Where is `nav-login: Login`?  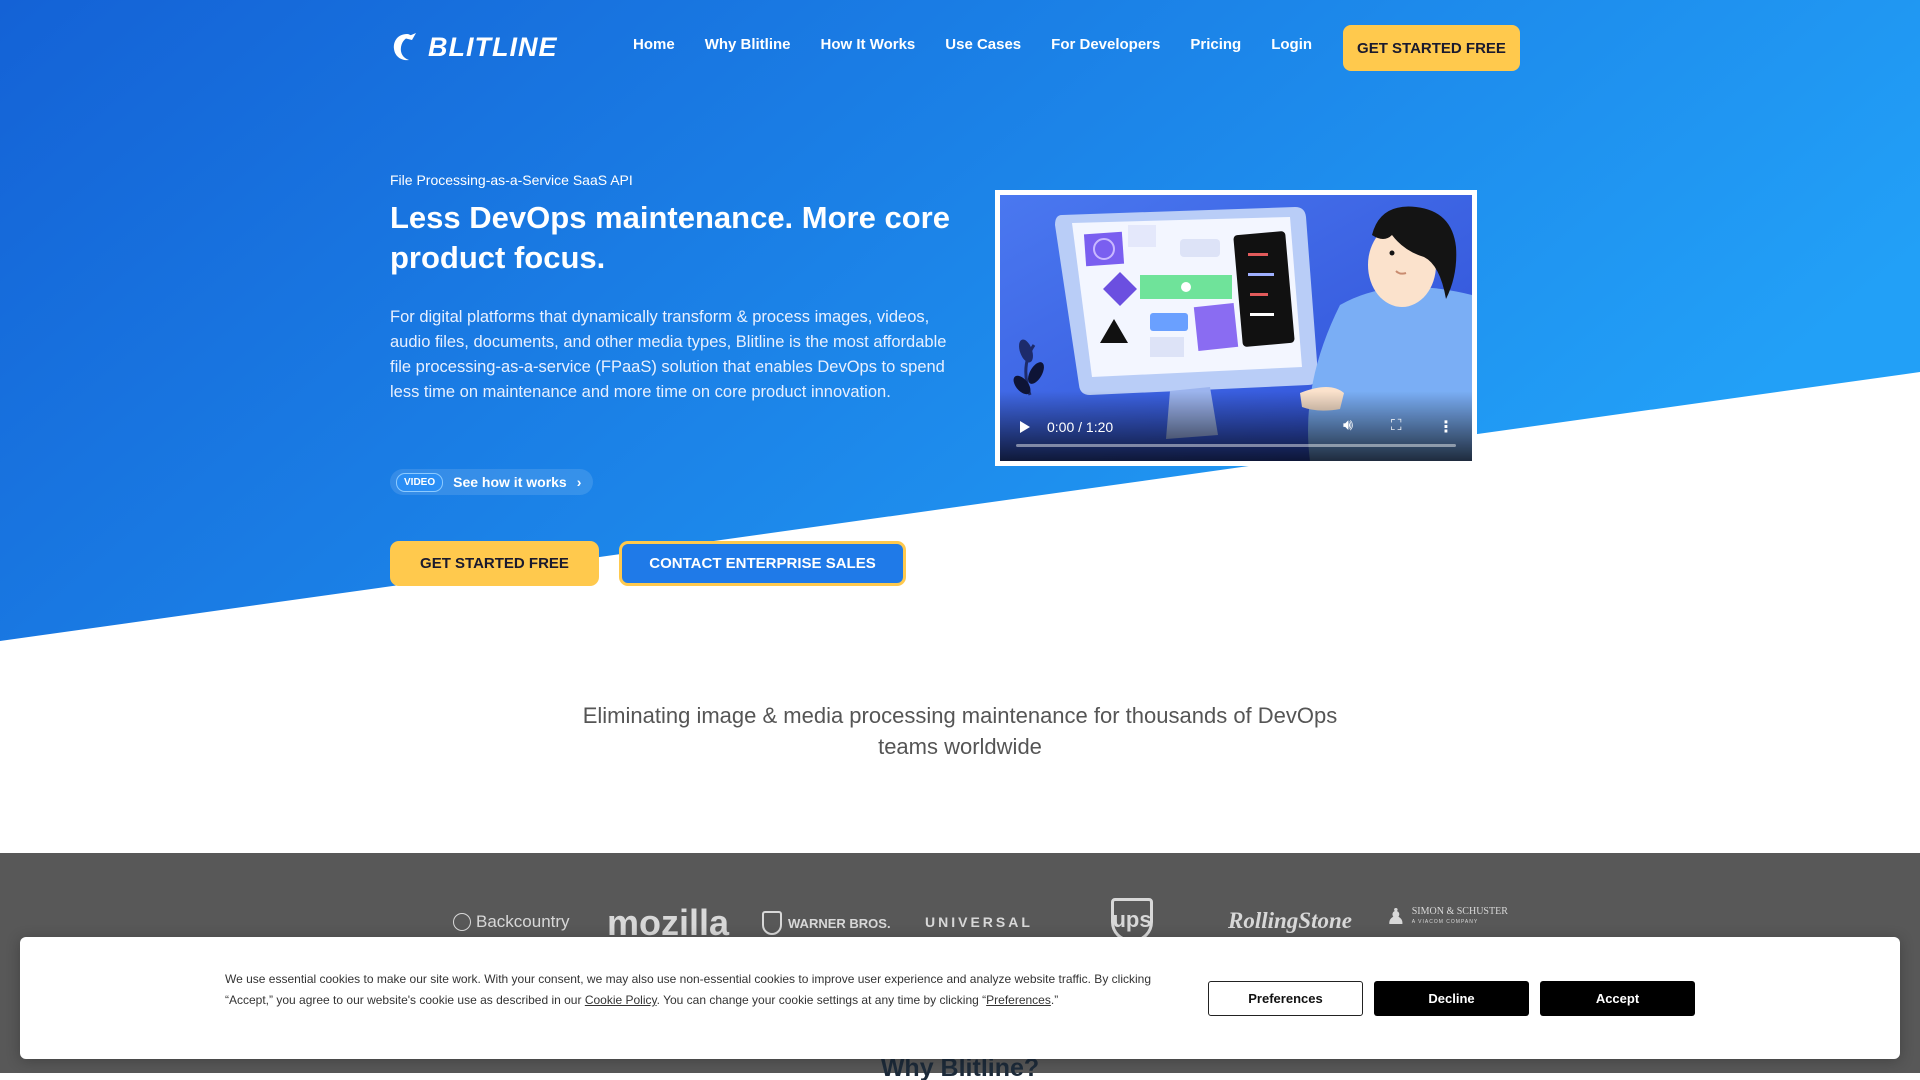 nav-login: Login is located at coordinates (1291, 44).